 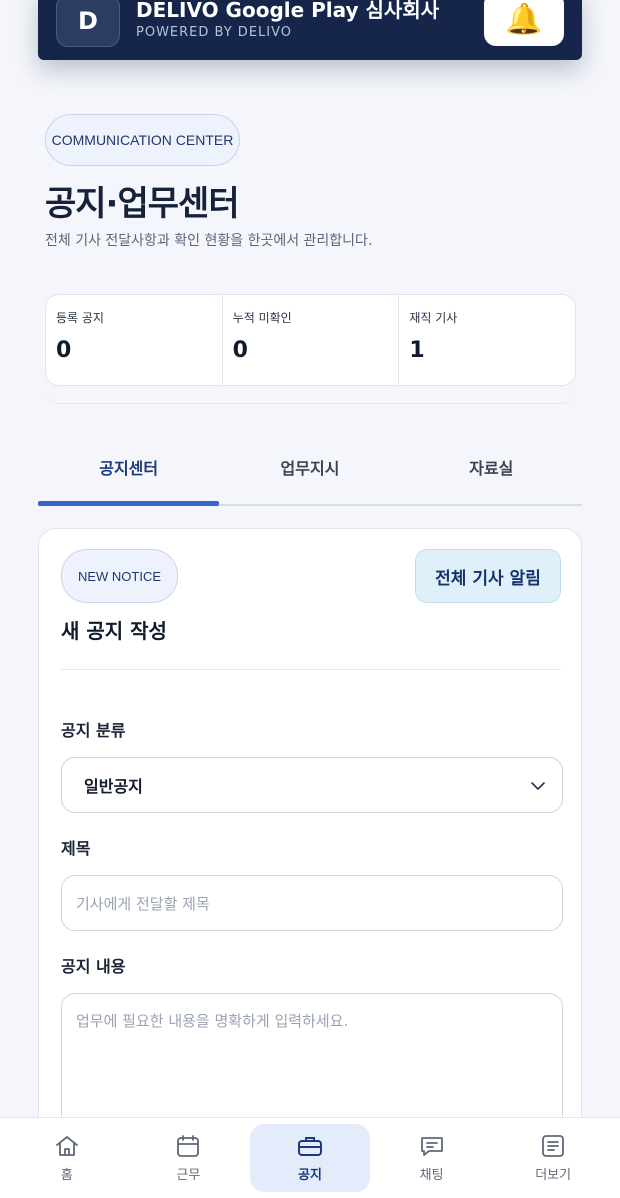 I want to click on nav-home: 홈, so click(x=67, y=1158).